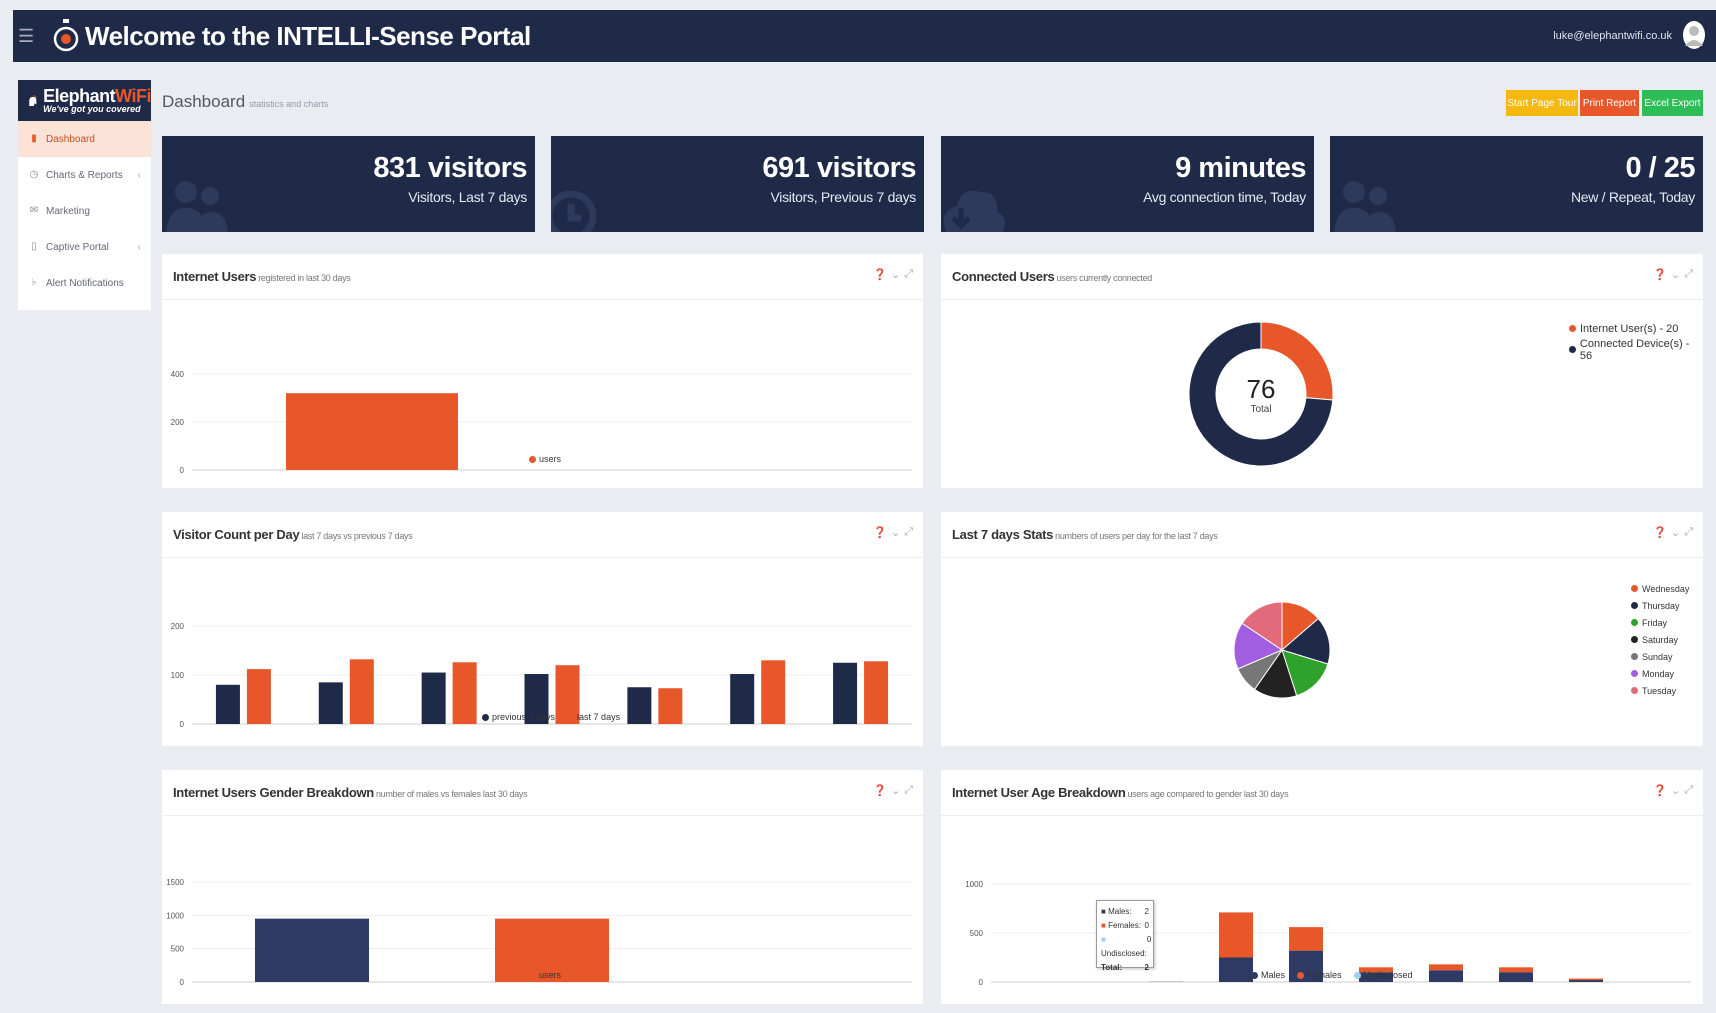 The image size is (1716, 1013). What do you see at coordinates (737, 184) in the screenshot?
I see `stat-tile-visitors-previous-7: 691 visitors Visitors, Previous 7 days` at bounding box center [737, 184].